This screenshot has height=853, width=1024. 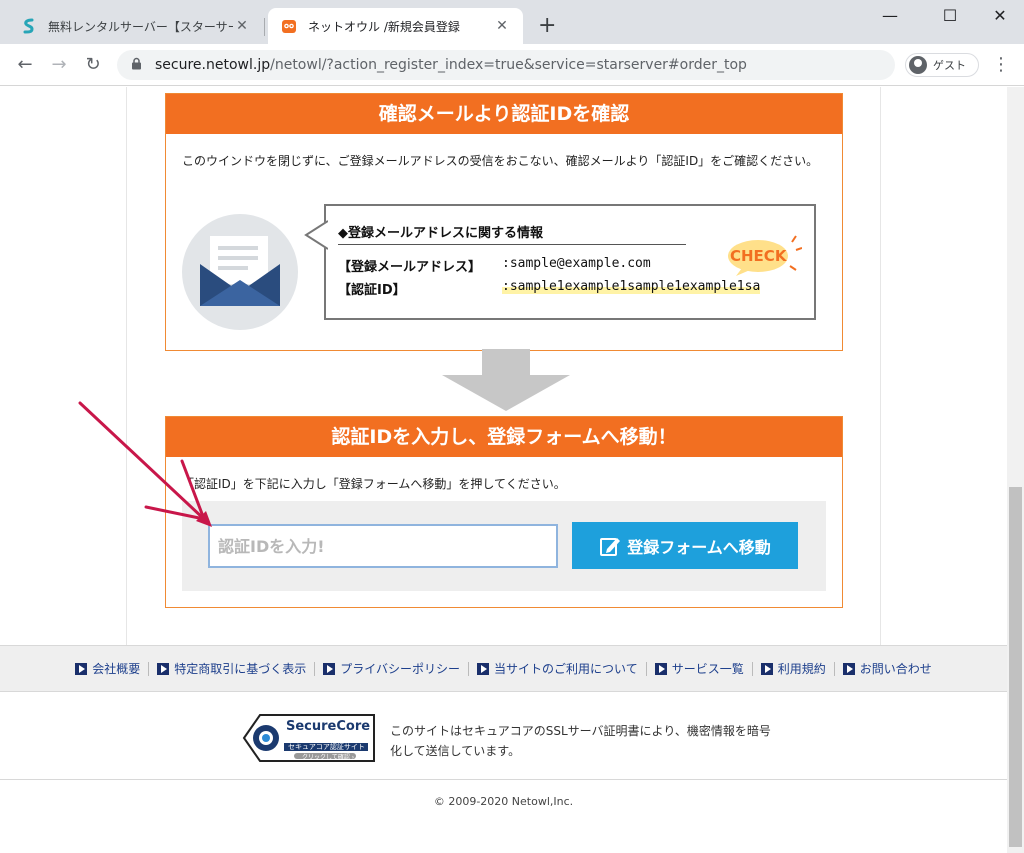 I want to click on email-value: :sample@example.com, so click(x=576, y=263).